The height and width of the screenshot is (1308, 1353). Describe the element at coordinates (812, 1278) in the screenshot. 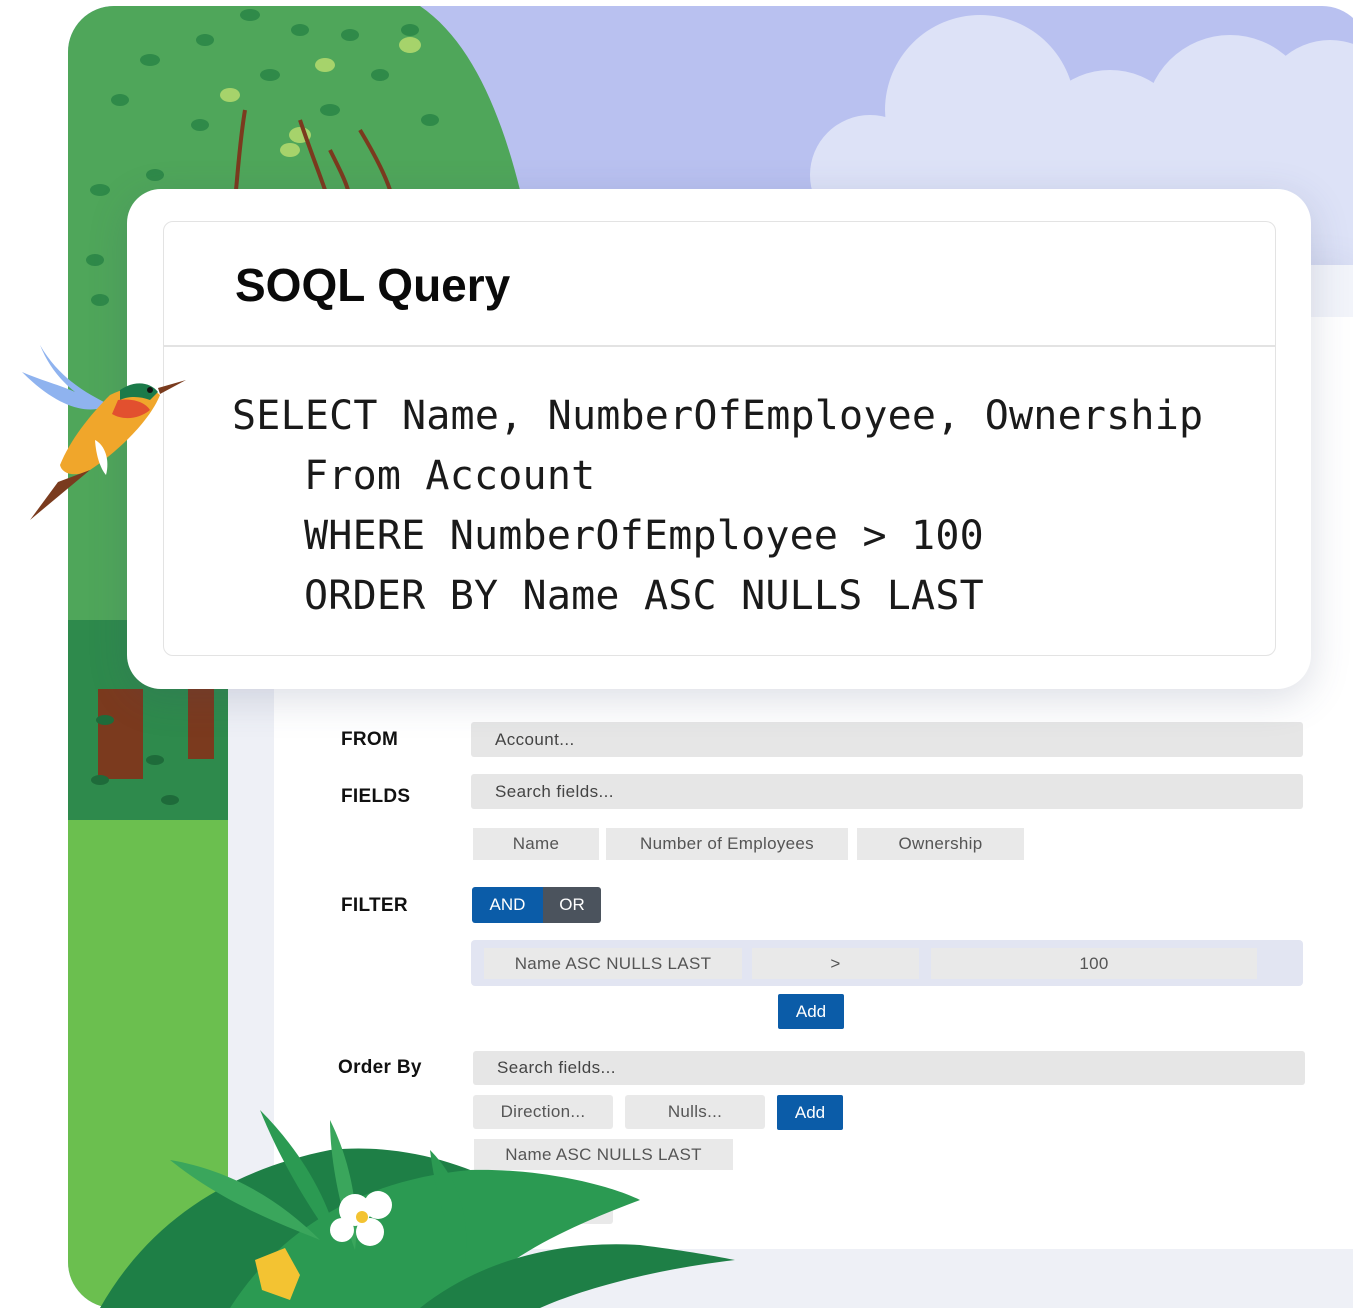

I see `panel-footer-strip` at that location.